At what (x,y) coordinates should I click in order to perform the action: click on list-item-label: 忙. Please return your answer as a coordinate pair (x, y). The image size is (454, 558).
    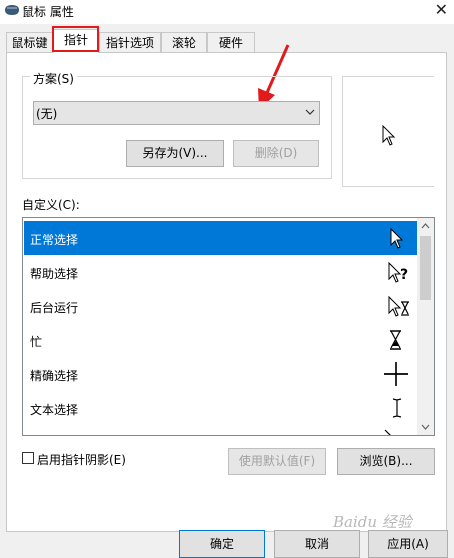
    Looking at the image, I should click on (36, 342).